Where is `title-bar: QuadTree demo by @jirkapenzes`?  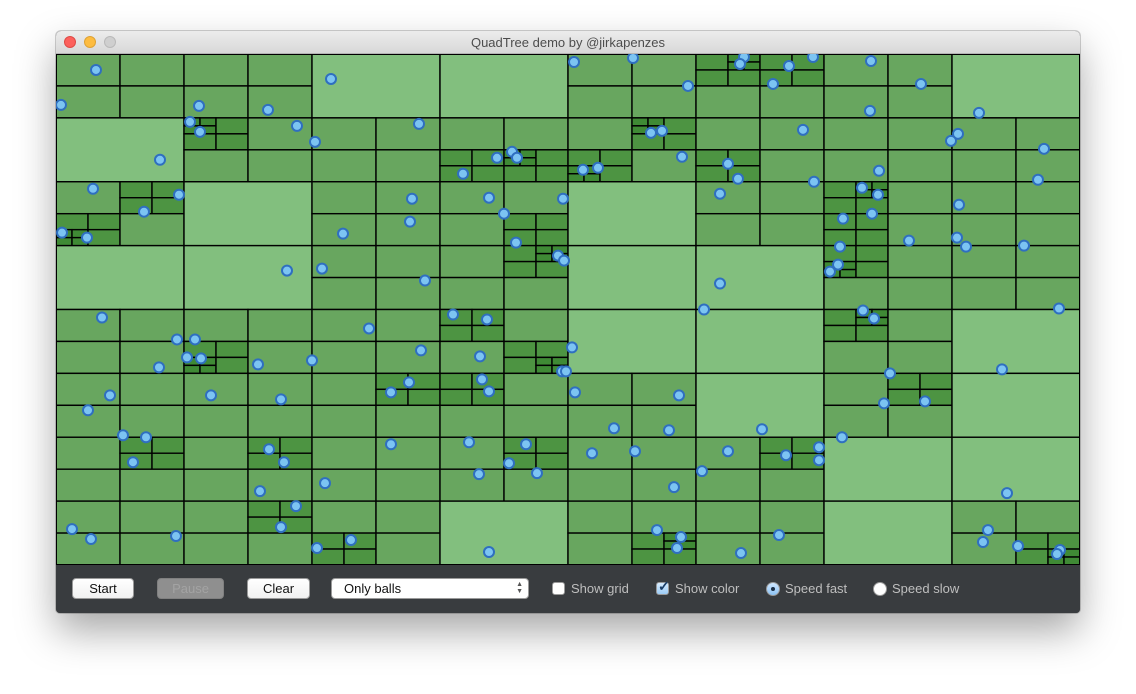 title-bar: QuadTree demo by @jirkapenzes is located at coordinates (568, 42).